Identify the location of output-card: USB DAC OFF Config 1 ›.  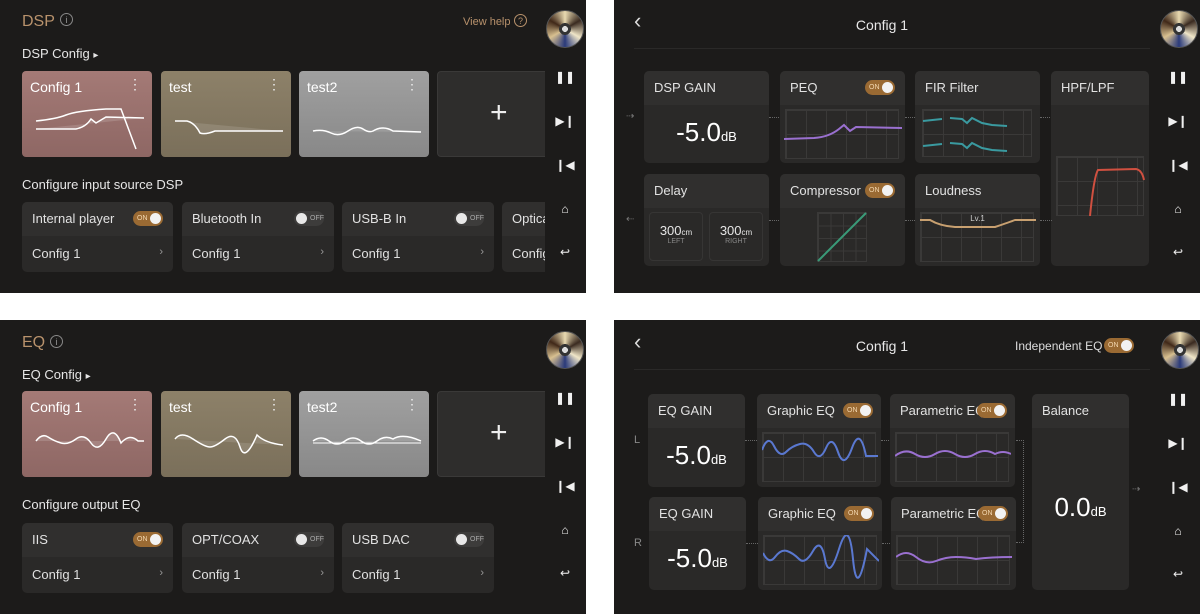
(418, 558).